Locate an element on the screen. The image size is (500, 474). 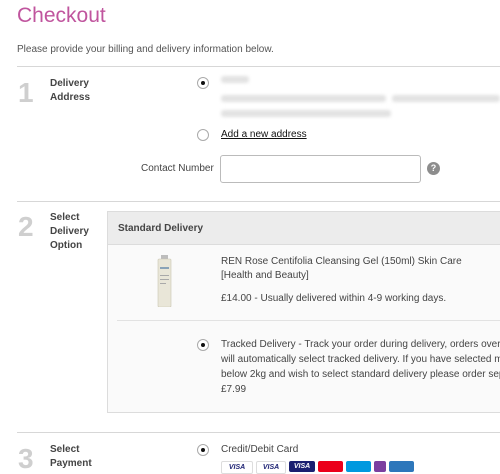
product-image is located at coordinates (164, 281).